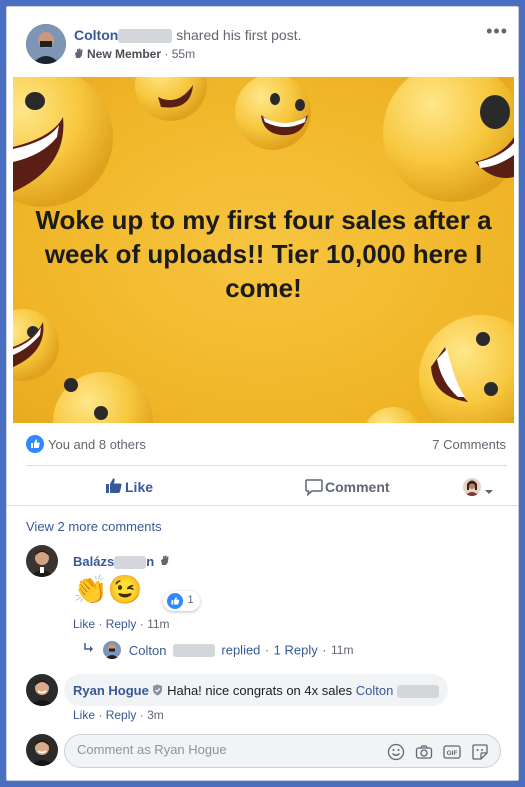 Image resolution: width=525 pixels, height=787 pixels. What do you see at coordinates (96, 35) in the screenshot?
I see `post-author-name: Colton` at bounding box center [96, 35].